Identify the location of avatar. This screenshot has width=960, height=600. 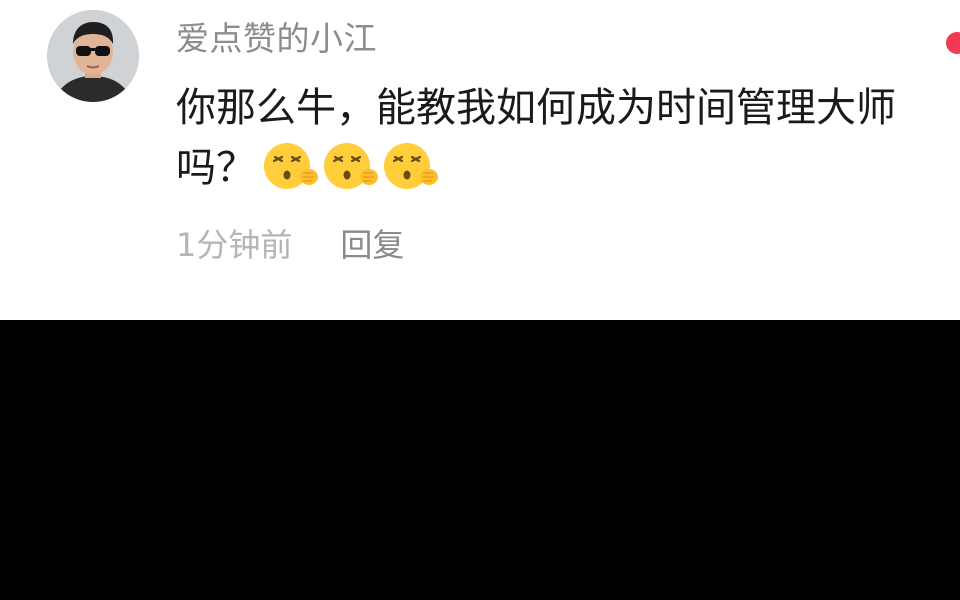
(93, 56).